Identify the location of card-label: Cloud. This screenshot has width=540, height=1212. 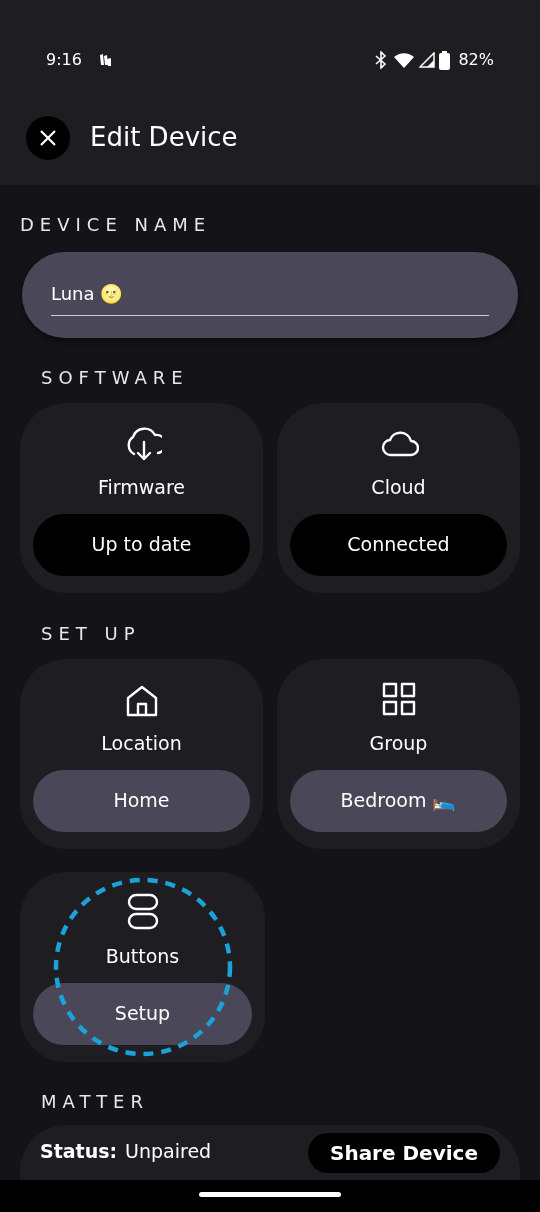
(398, 487).